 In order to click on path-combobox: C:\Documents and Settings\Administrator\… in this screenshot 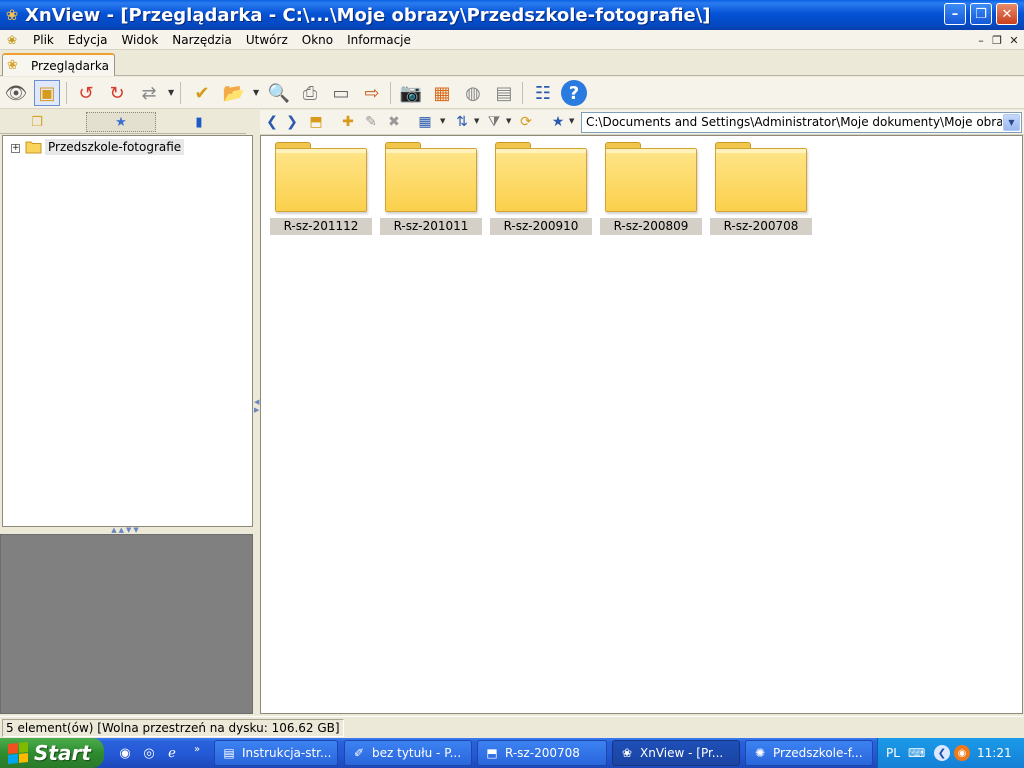, I will do `click(801, 122)`.